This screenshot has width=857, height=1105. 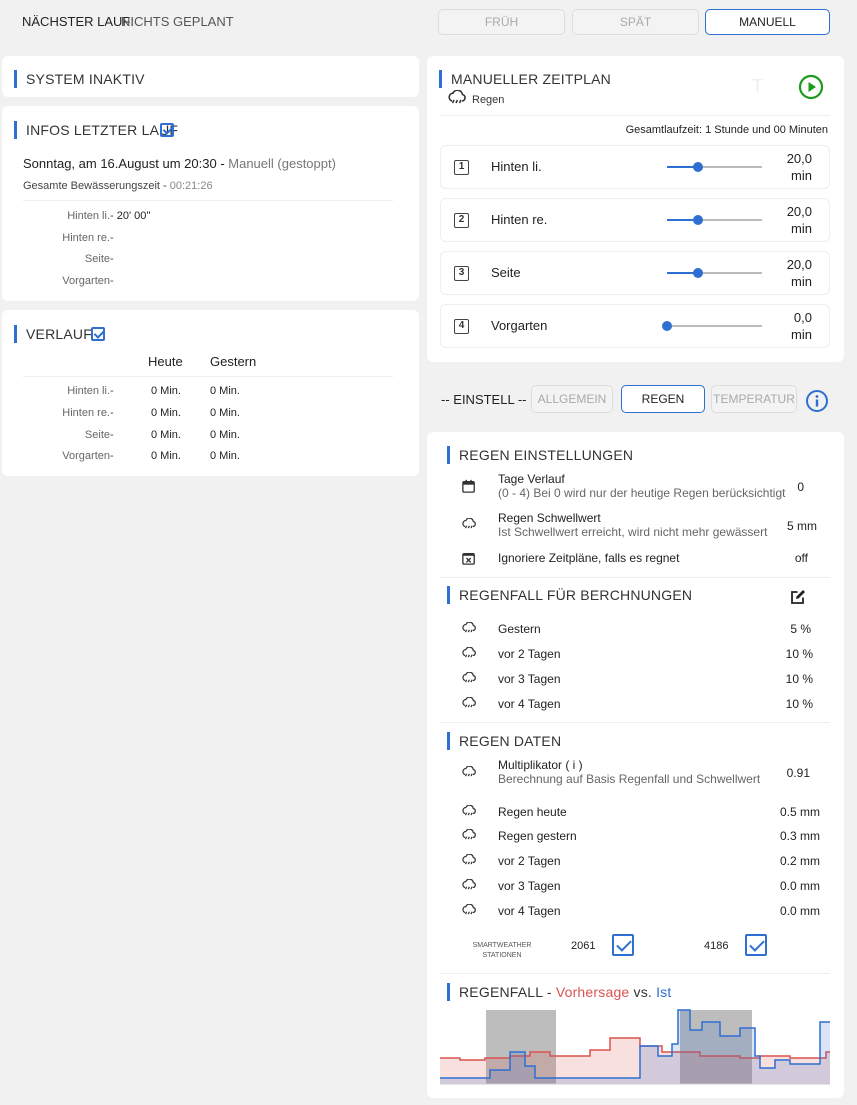 What do you see at coordinates (501, 22) in the screenshot?
I see `early-button: FRÜH` at bounding box center [501, 22].